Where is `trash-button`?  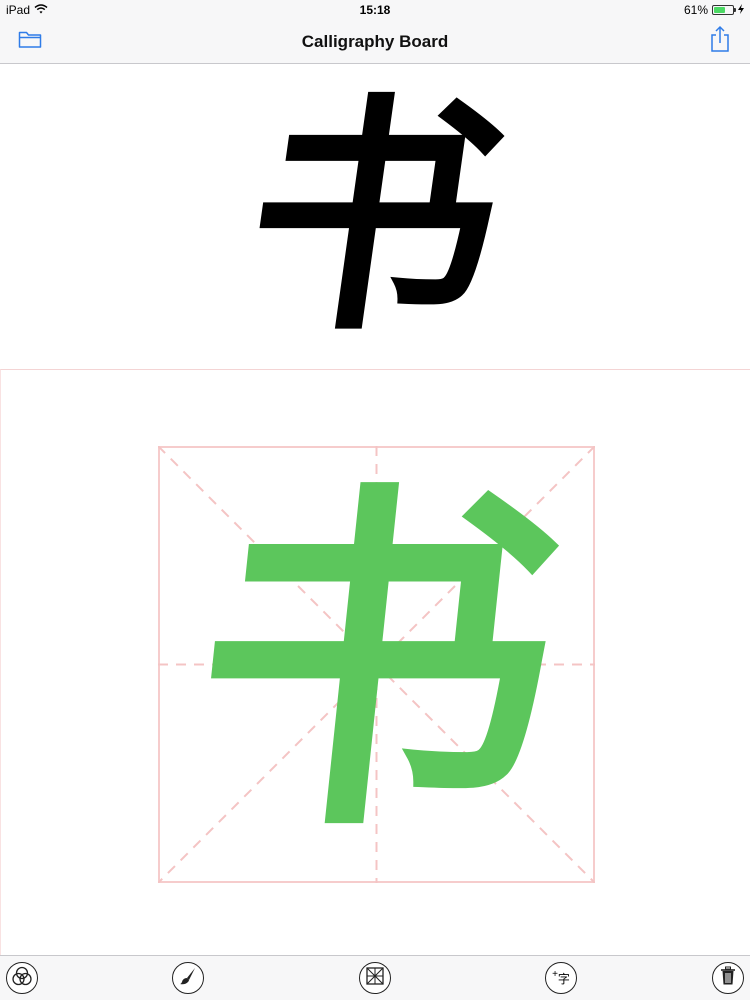
trash-button is located at coordinates (728, 978).